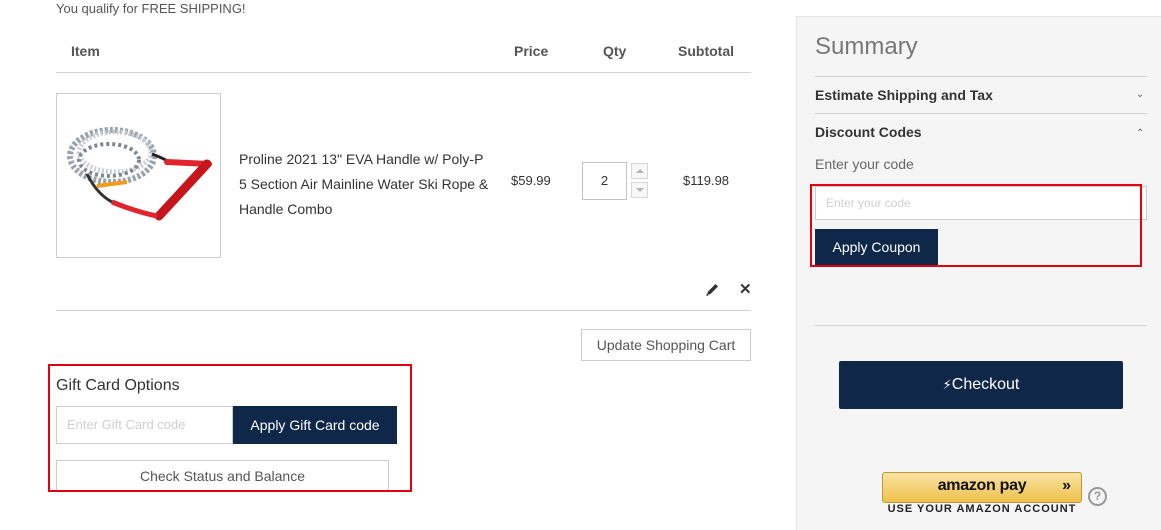  I want to click on amazon-pay-tagline: USE YOUR AMAZON ACCOUNT, so click(982, 509).